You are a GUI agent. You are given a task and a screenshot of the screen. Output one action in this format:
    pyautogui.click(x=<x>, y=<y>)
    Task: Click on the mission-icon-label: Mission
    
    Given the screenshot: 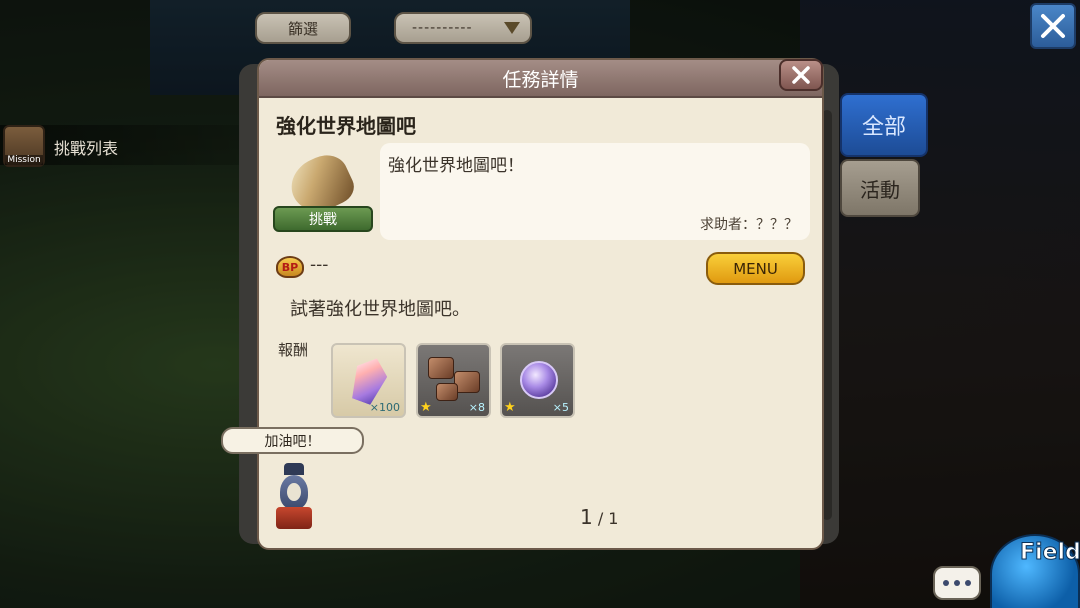 What is the action you would take?
    pyautogui.click(x=24, y=160)
    